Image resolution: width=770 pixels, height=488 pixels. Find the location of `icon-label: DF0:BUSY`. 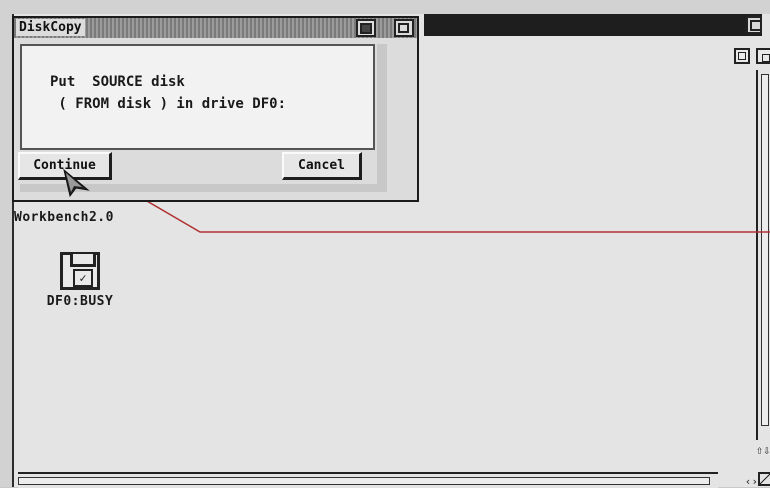

icon-label: DF0:BUSY is located at coordinates (80, 301).